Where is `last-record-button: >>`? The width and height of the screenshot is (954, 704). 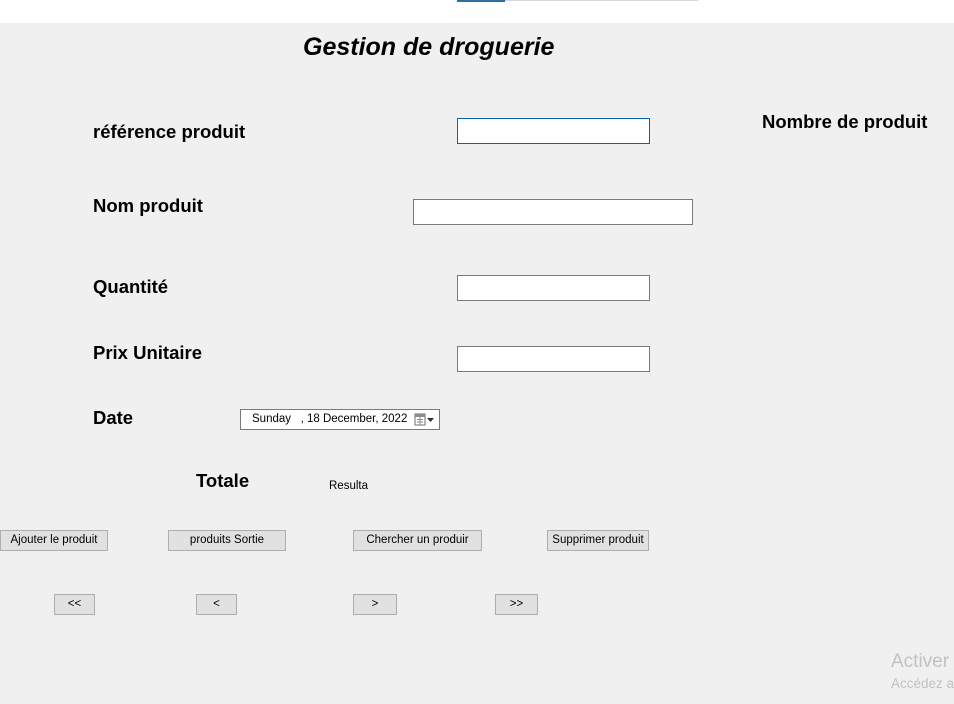
last-record-button: >> is located at coordinates (516, 604).